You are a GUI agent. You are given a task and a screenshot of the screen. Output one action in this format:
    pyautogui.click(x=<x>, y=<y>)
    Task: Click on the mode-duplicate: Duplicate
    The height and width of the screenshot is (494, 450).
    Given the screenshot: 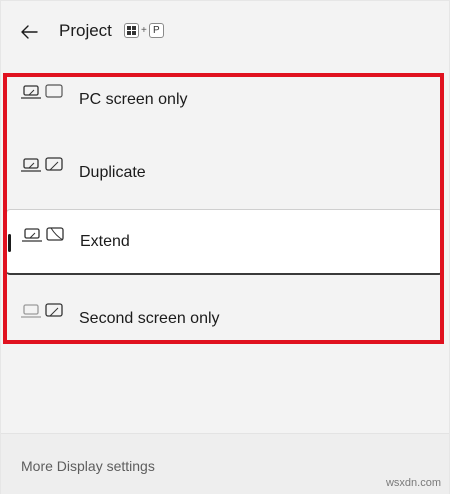 What is the action you would take?
    pyautogui.click(x=224, y=173)
    